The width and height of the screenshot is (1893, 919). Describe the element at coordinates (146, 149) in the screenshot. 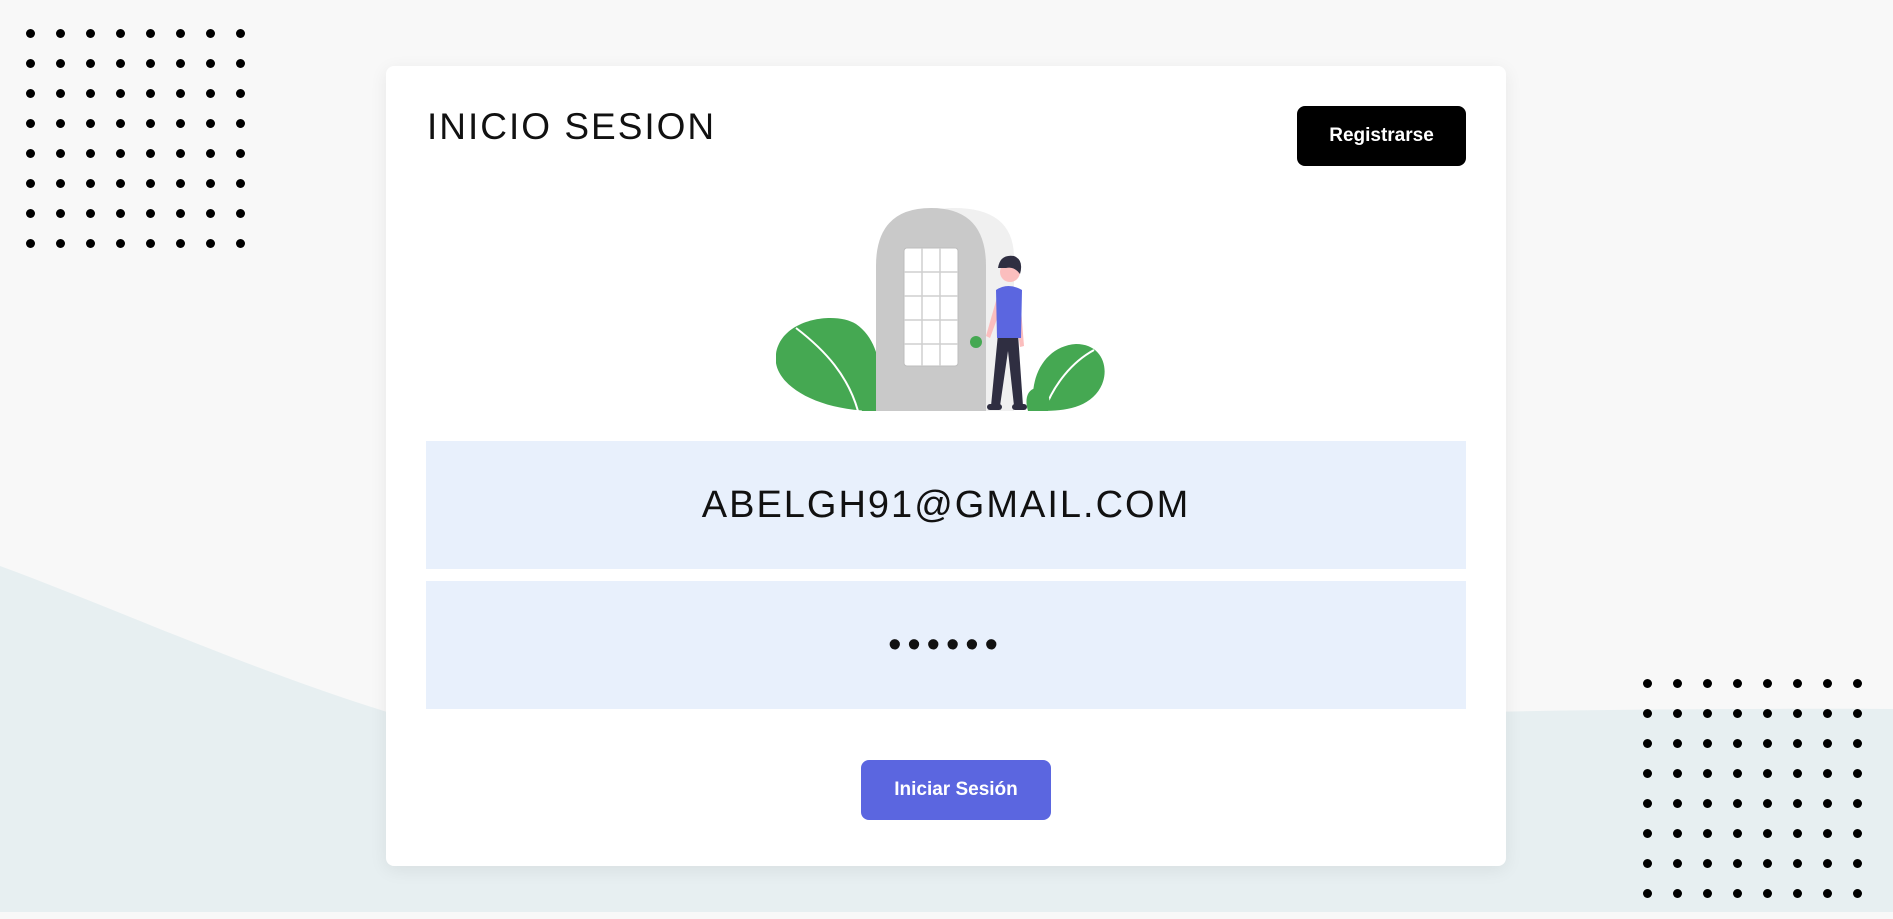

I see `dot-grid-decoration-top-left` at that location.